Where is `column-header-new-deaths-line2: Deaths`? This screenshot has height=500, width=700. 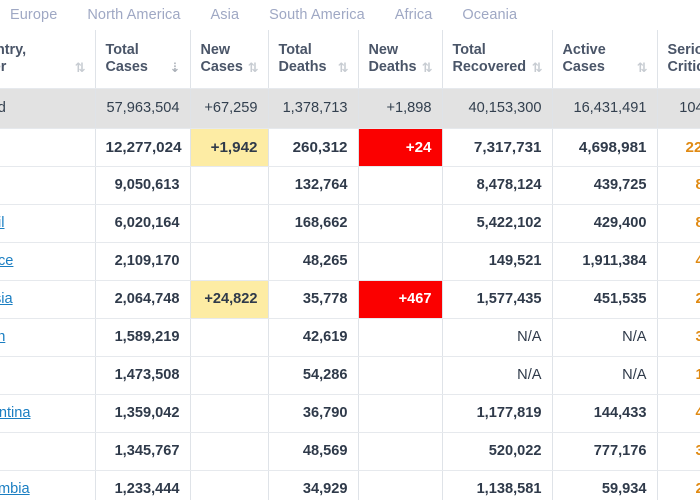
column-header-new-deaths-line2: Deaths is located at coordinates (392, 66).